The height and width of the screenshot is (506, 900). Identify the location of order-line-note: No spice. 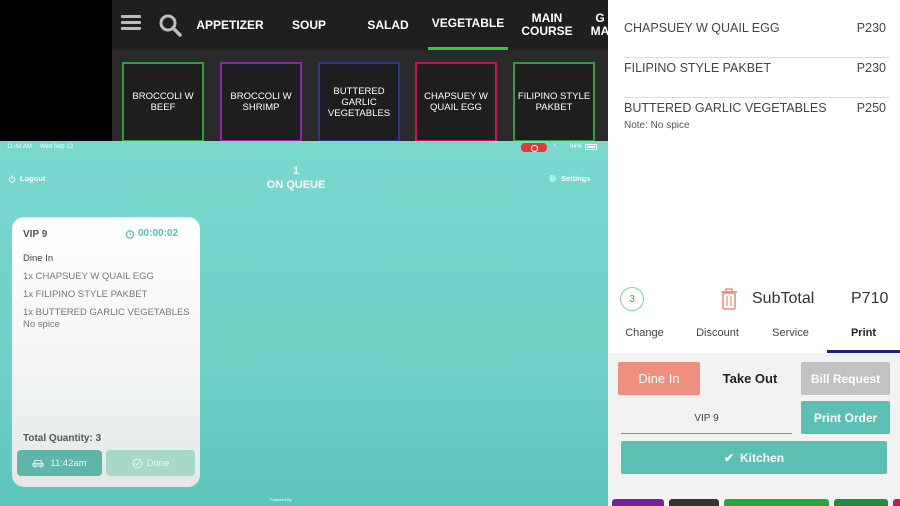
(41, 324).